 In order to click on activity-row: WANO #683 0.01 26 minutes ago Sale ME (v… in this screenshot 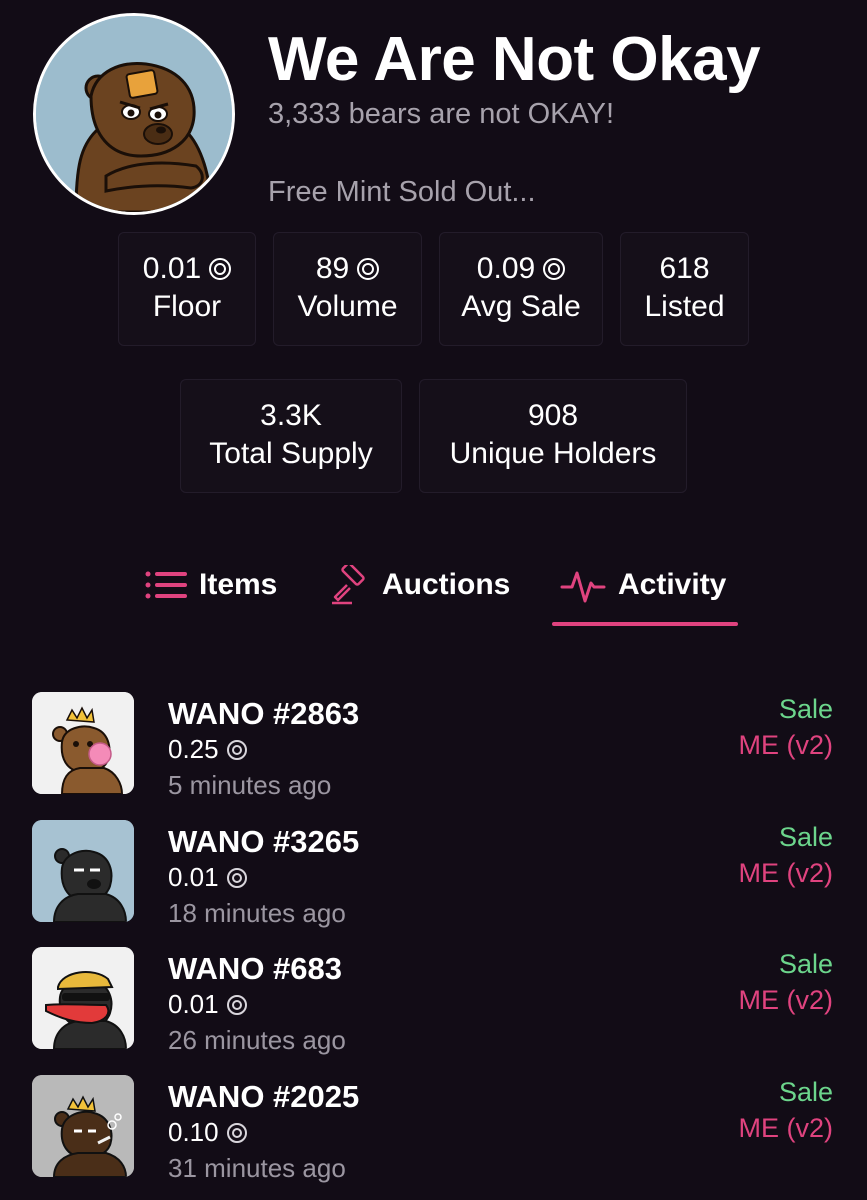, I will do `click(433, 1002)`.